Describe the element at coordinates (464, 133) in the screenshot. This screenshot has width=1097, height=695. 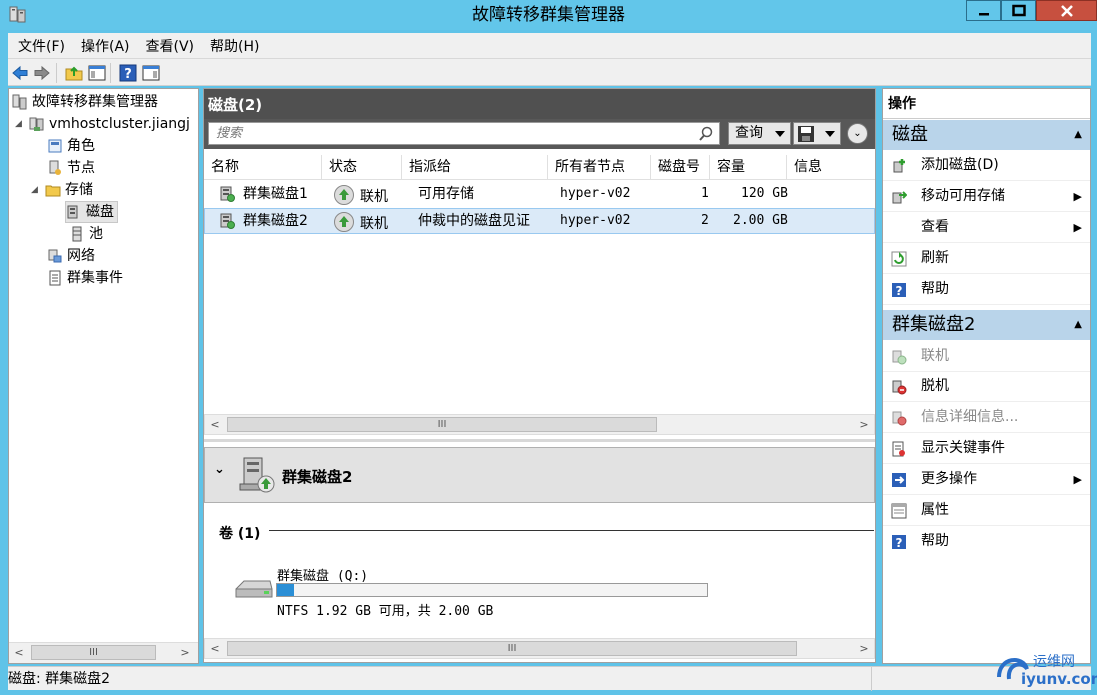
I see `search-input: 搜索` at that location.